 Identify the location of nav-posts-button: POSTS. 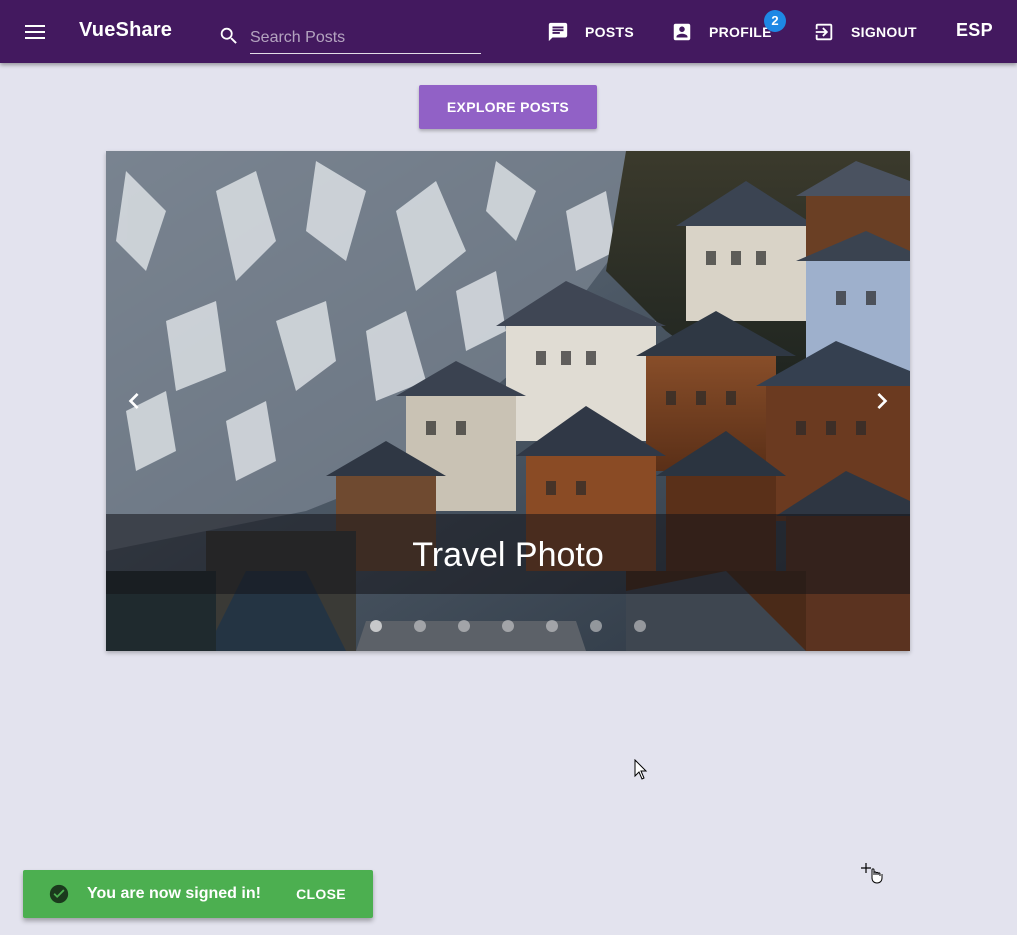
(590, 32).